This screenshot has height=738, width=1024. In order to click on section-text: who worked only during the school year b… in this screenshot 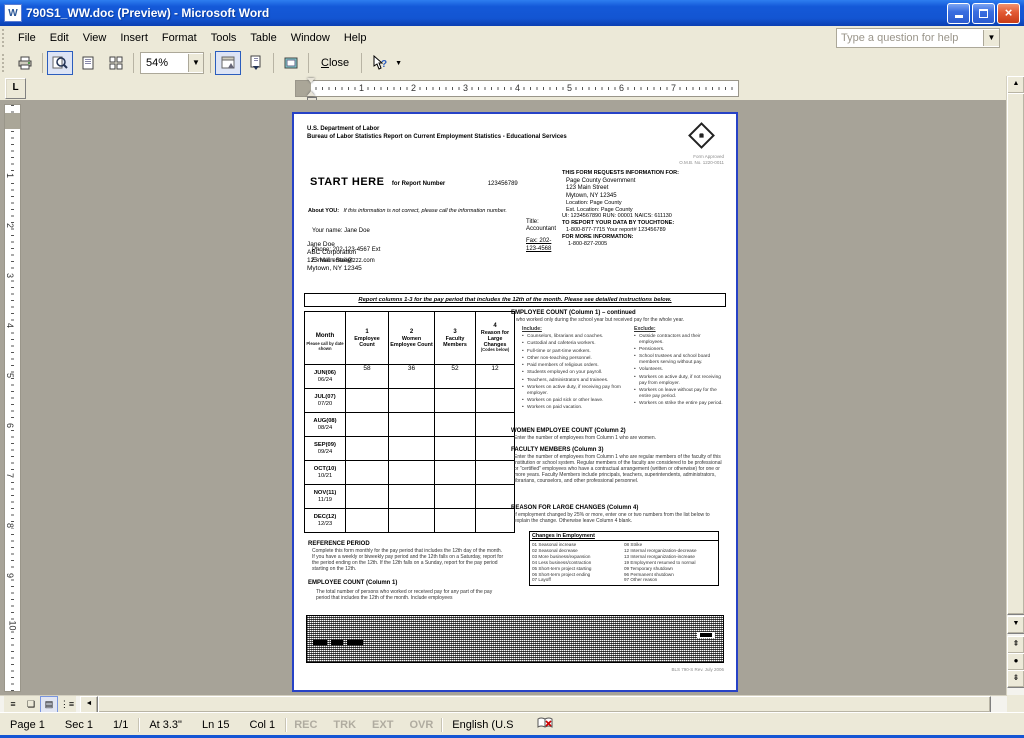, I will do `click(600, 320)`.